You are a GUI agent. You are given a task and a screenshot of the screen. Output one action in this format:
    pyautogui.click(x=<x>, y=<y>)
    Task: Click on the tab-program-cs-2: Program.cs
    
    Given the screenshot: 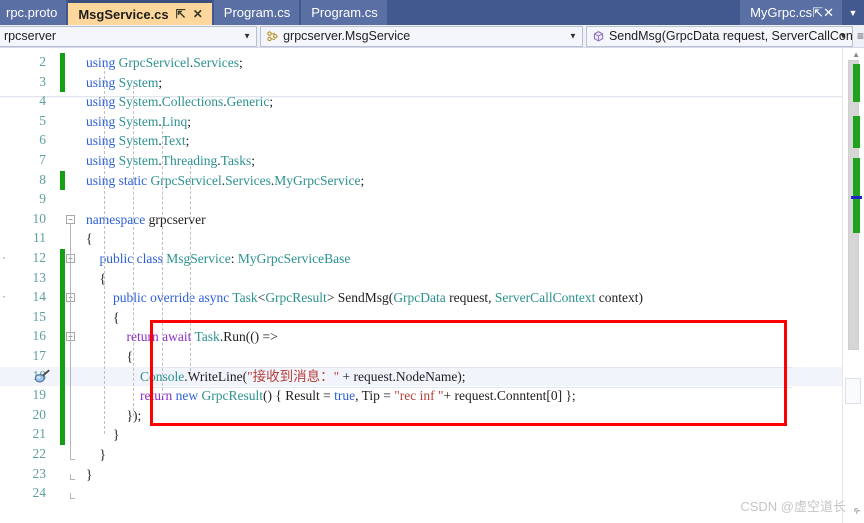 What is the action you would take?
    pyautogui.click(x=344, y=12)
    